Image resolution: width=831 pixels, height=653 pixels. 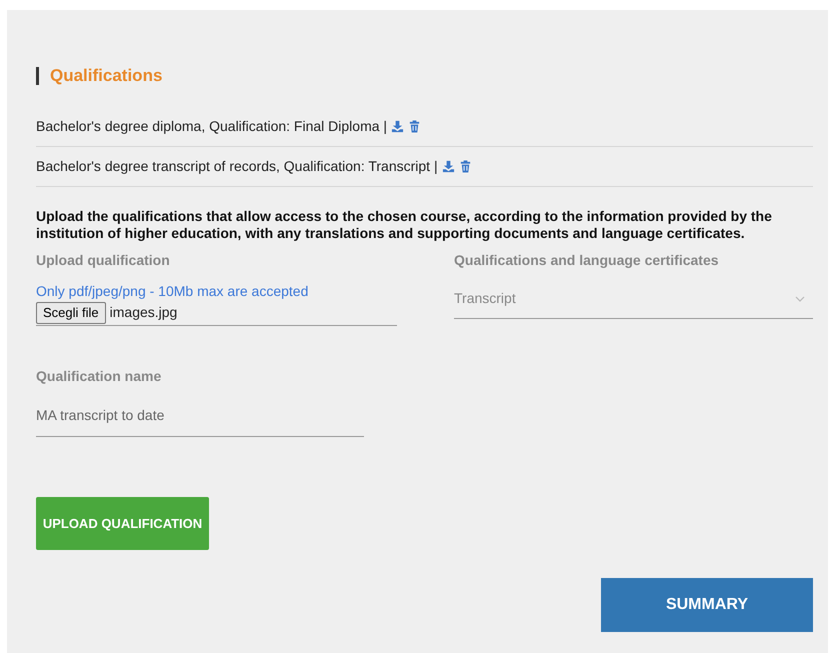 I want to click on file-field: Scegli file images.jpg, so click(x=216, y=314).